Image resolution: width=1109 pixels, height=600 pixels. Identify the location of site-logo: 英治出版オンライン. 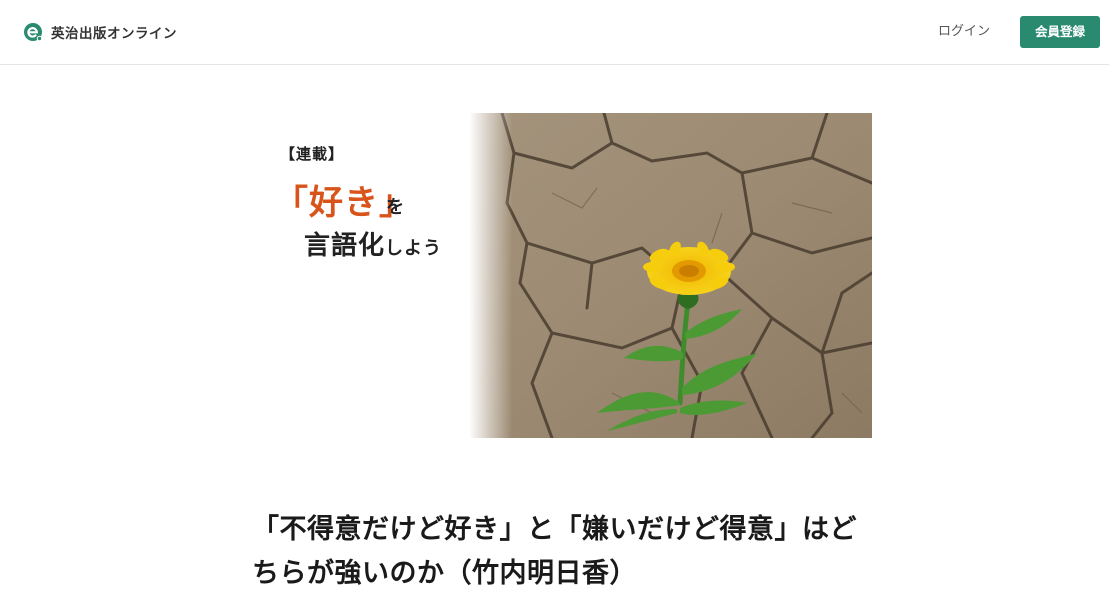
(100, 32).